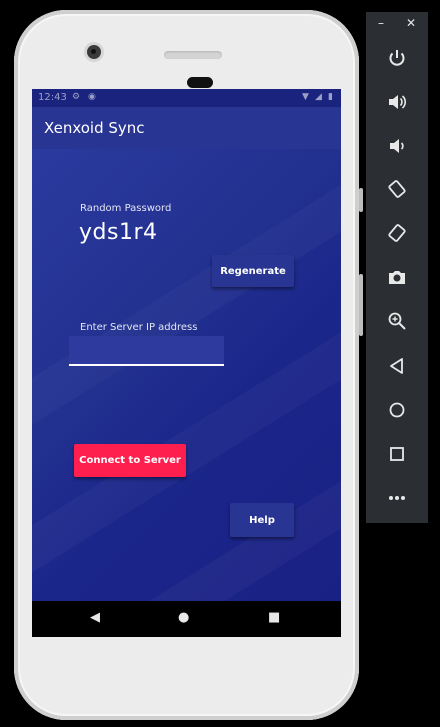 The width and height of the screenshot is (440, 727). What do you see at coordinates (52, 97) in the screenshot?
I see `status-time: 12:43` at bounding box center [52, 97].